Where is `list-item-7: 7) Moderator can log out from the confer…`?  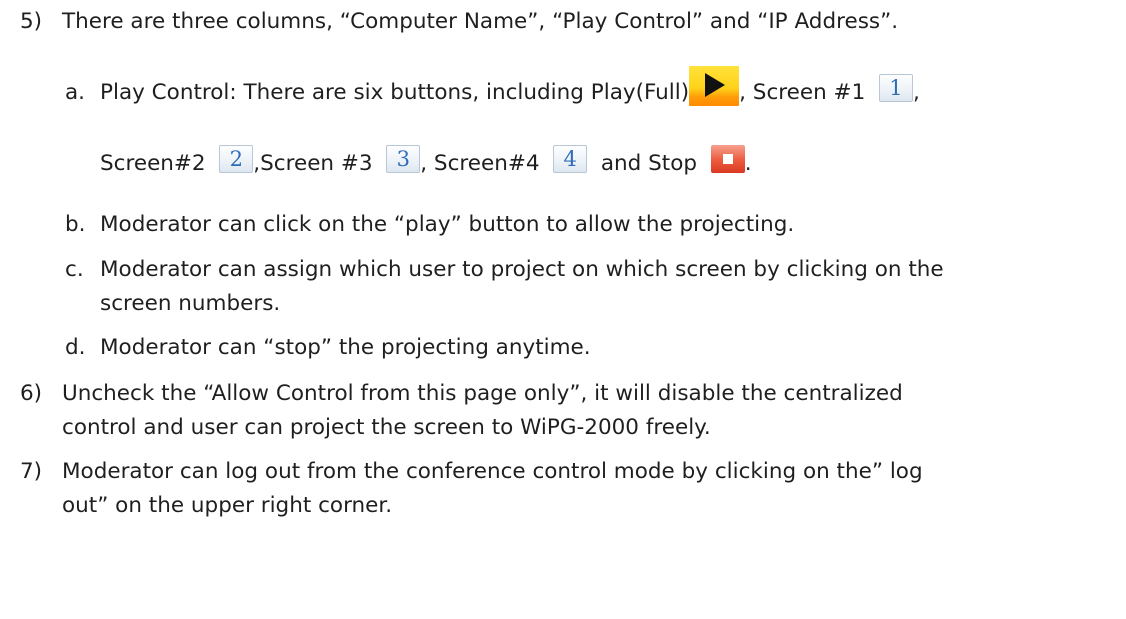
list-item-7: 7) Moderator can log out from the confer… is located at coordinates (471, 488).